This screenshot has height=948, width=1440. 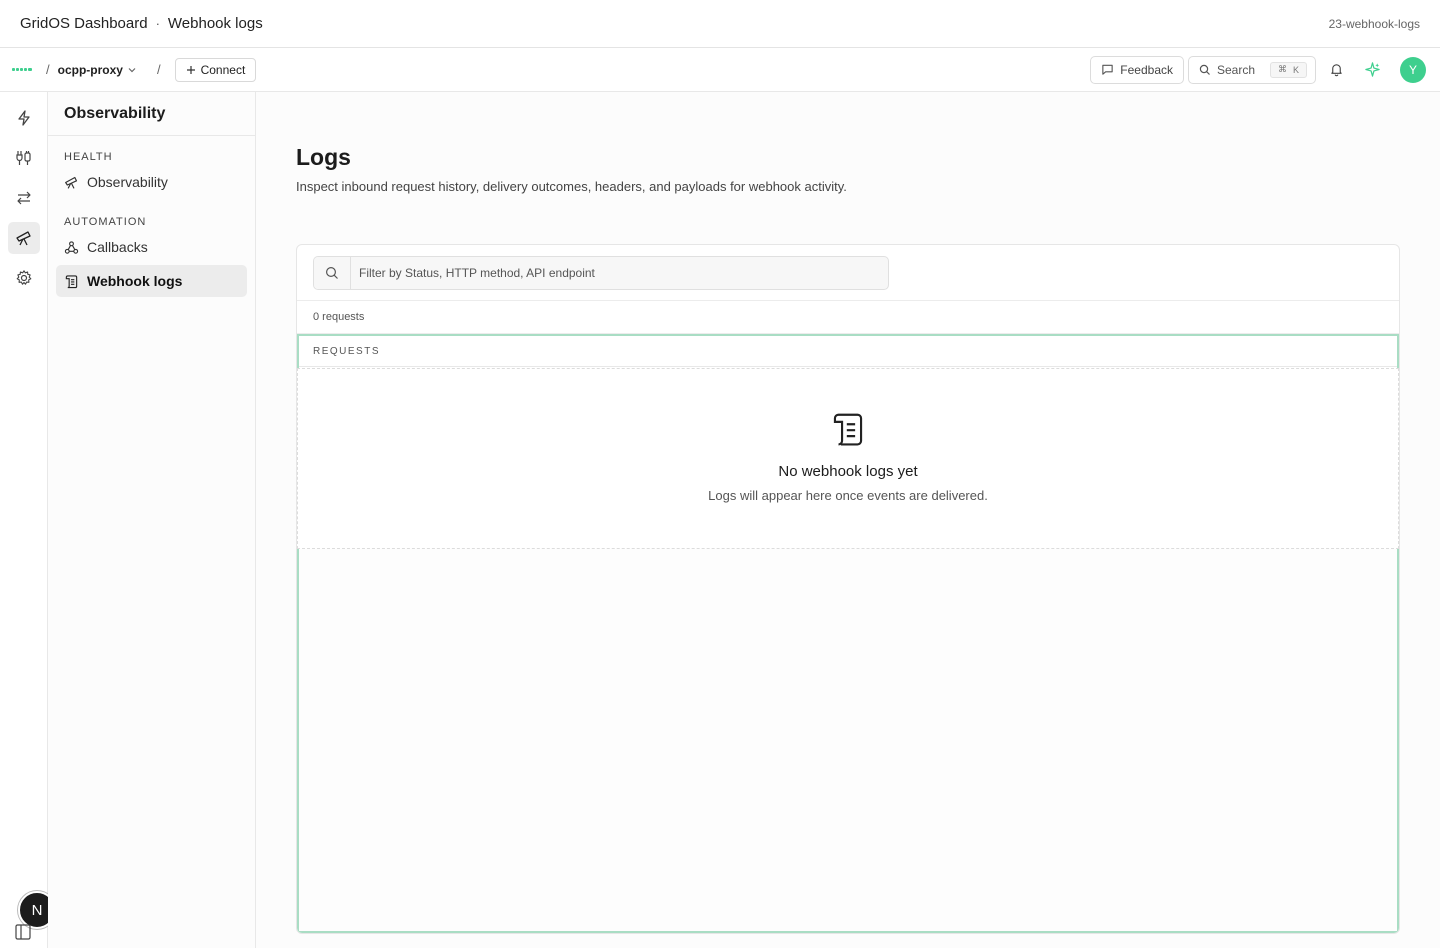 I want to click on rail-item-functions, so click(x=24, y=118).